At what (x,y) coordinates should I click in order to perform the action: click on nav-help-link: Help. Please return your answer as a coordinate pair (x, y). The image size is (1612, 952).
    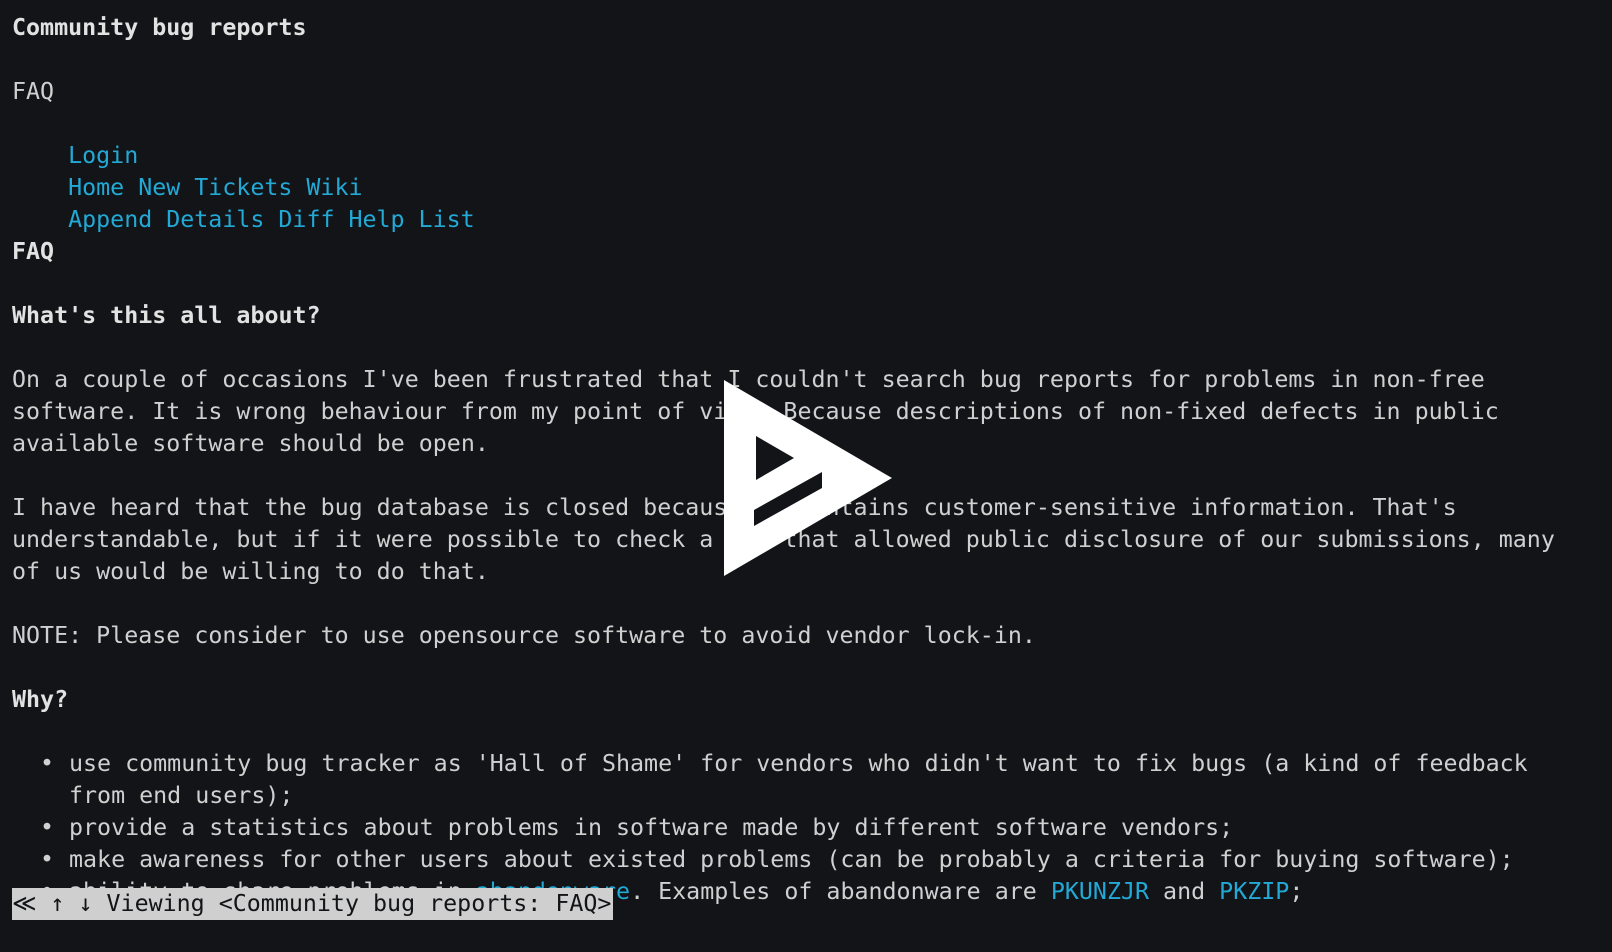
    Looking at the image, I should click on (376, 219).